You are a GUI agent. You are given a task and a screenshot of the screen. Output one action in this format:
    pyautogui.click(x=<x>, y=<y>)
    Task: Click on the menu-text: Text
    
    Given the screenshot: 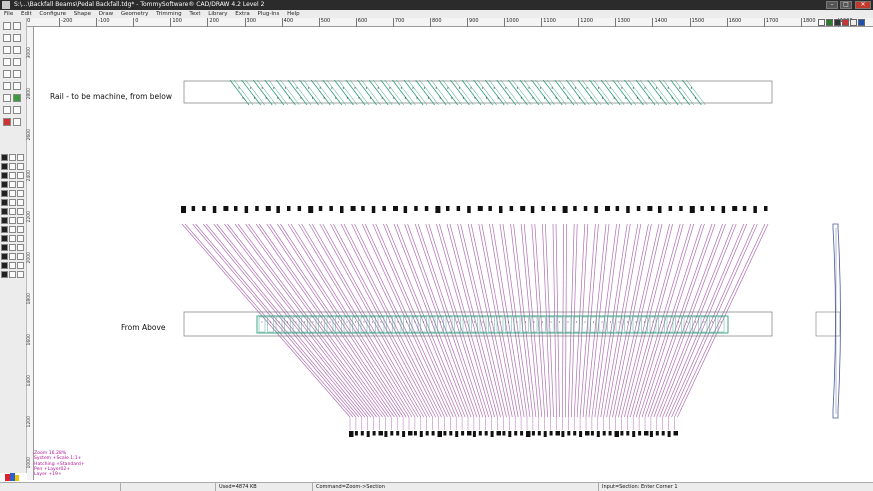 What is the action you would take?
    pyautogui.click(x=194, y=14)
    